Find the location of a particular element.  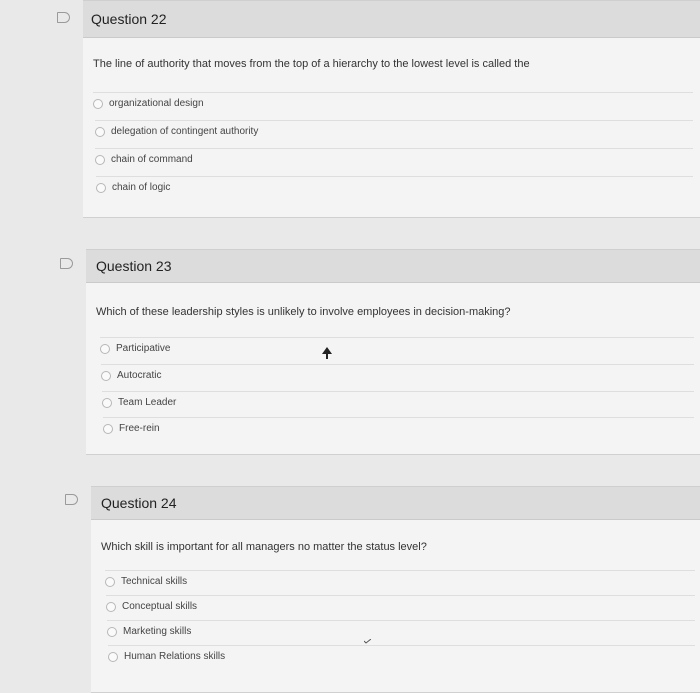

answer-option: Participative is located at coordinates (397, 348).